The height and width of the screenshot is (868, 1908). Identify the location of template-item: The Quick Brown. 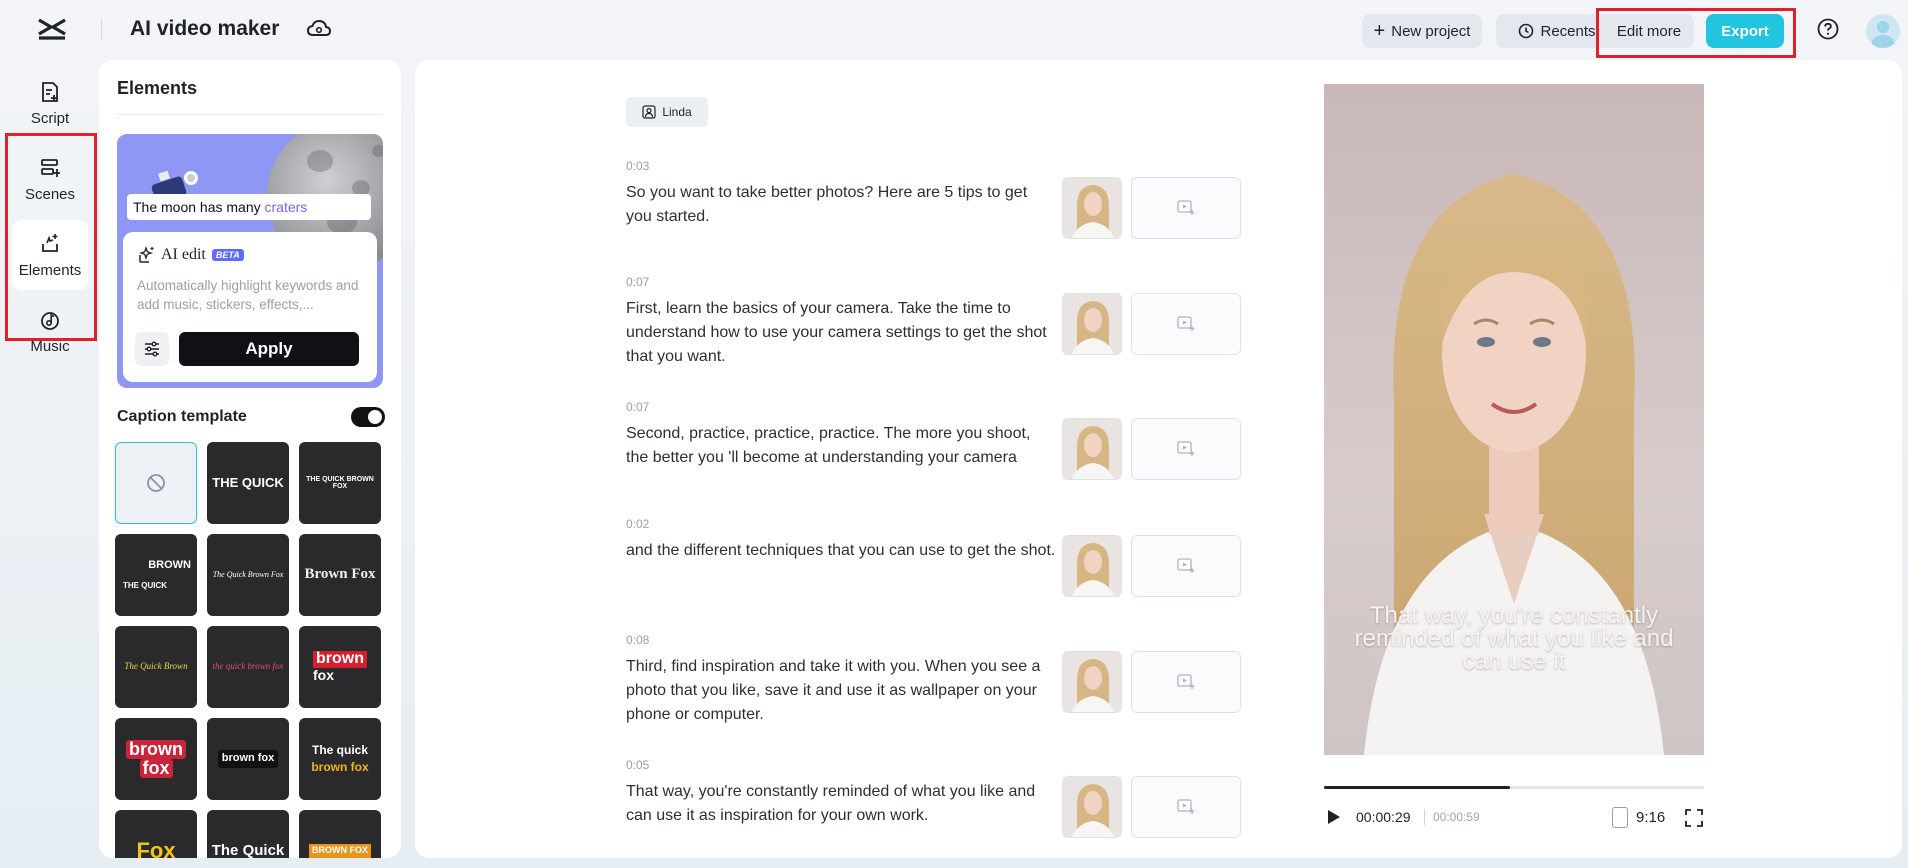
(156, 667).